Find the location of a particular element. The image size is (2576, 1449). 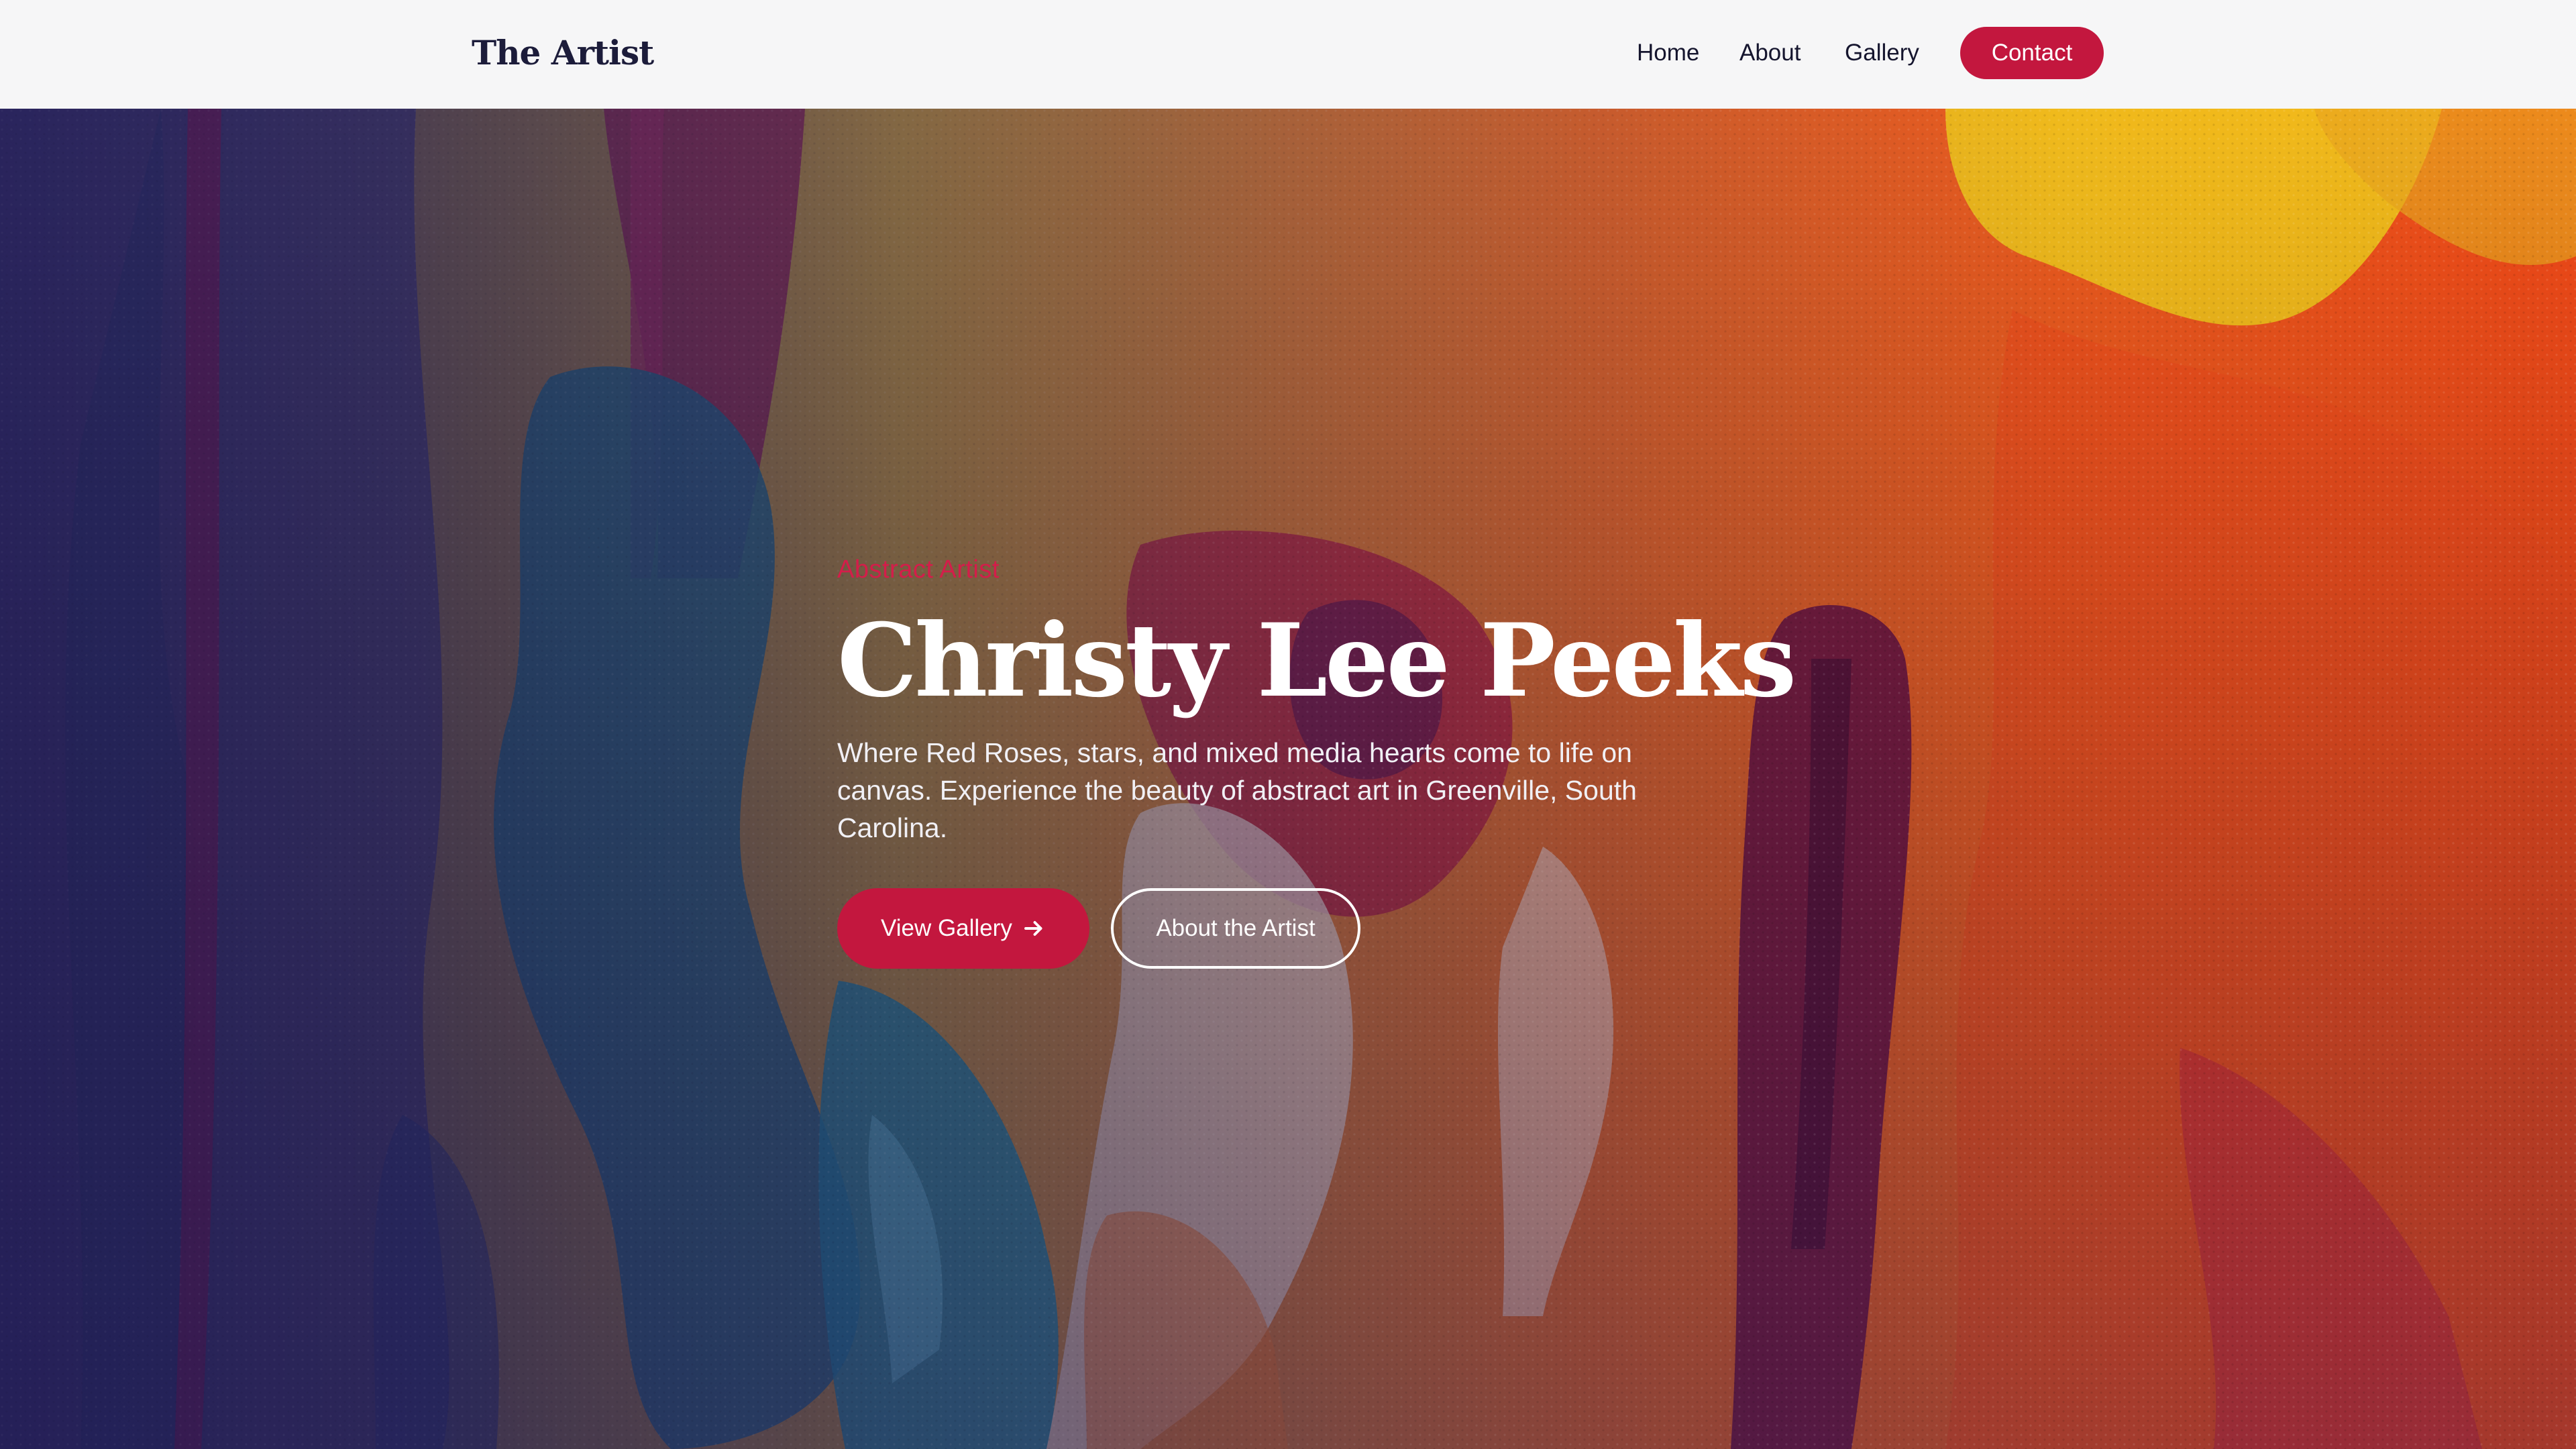

contact-button: Contact is located at coordinates (2032, 53).